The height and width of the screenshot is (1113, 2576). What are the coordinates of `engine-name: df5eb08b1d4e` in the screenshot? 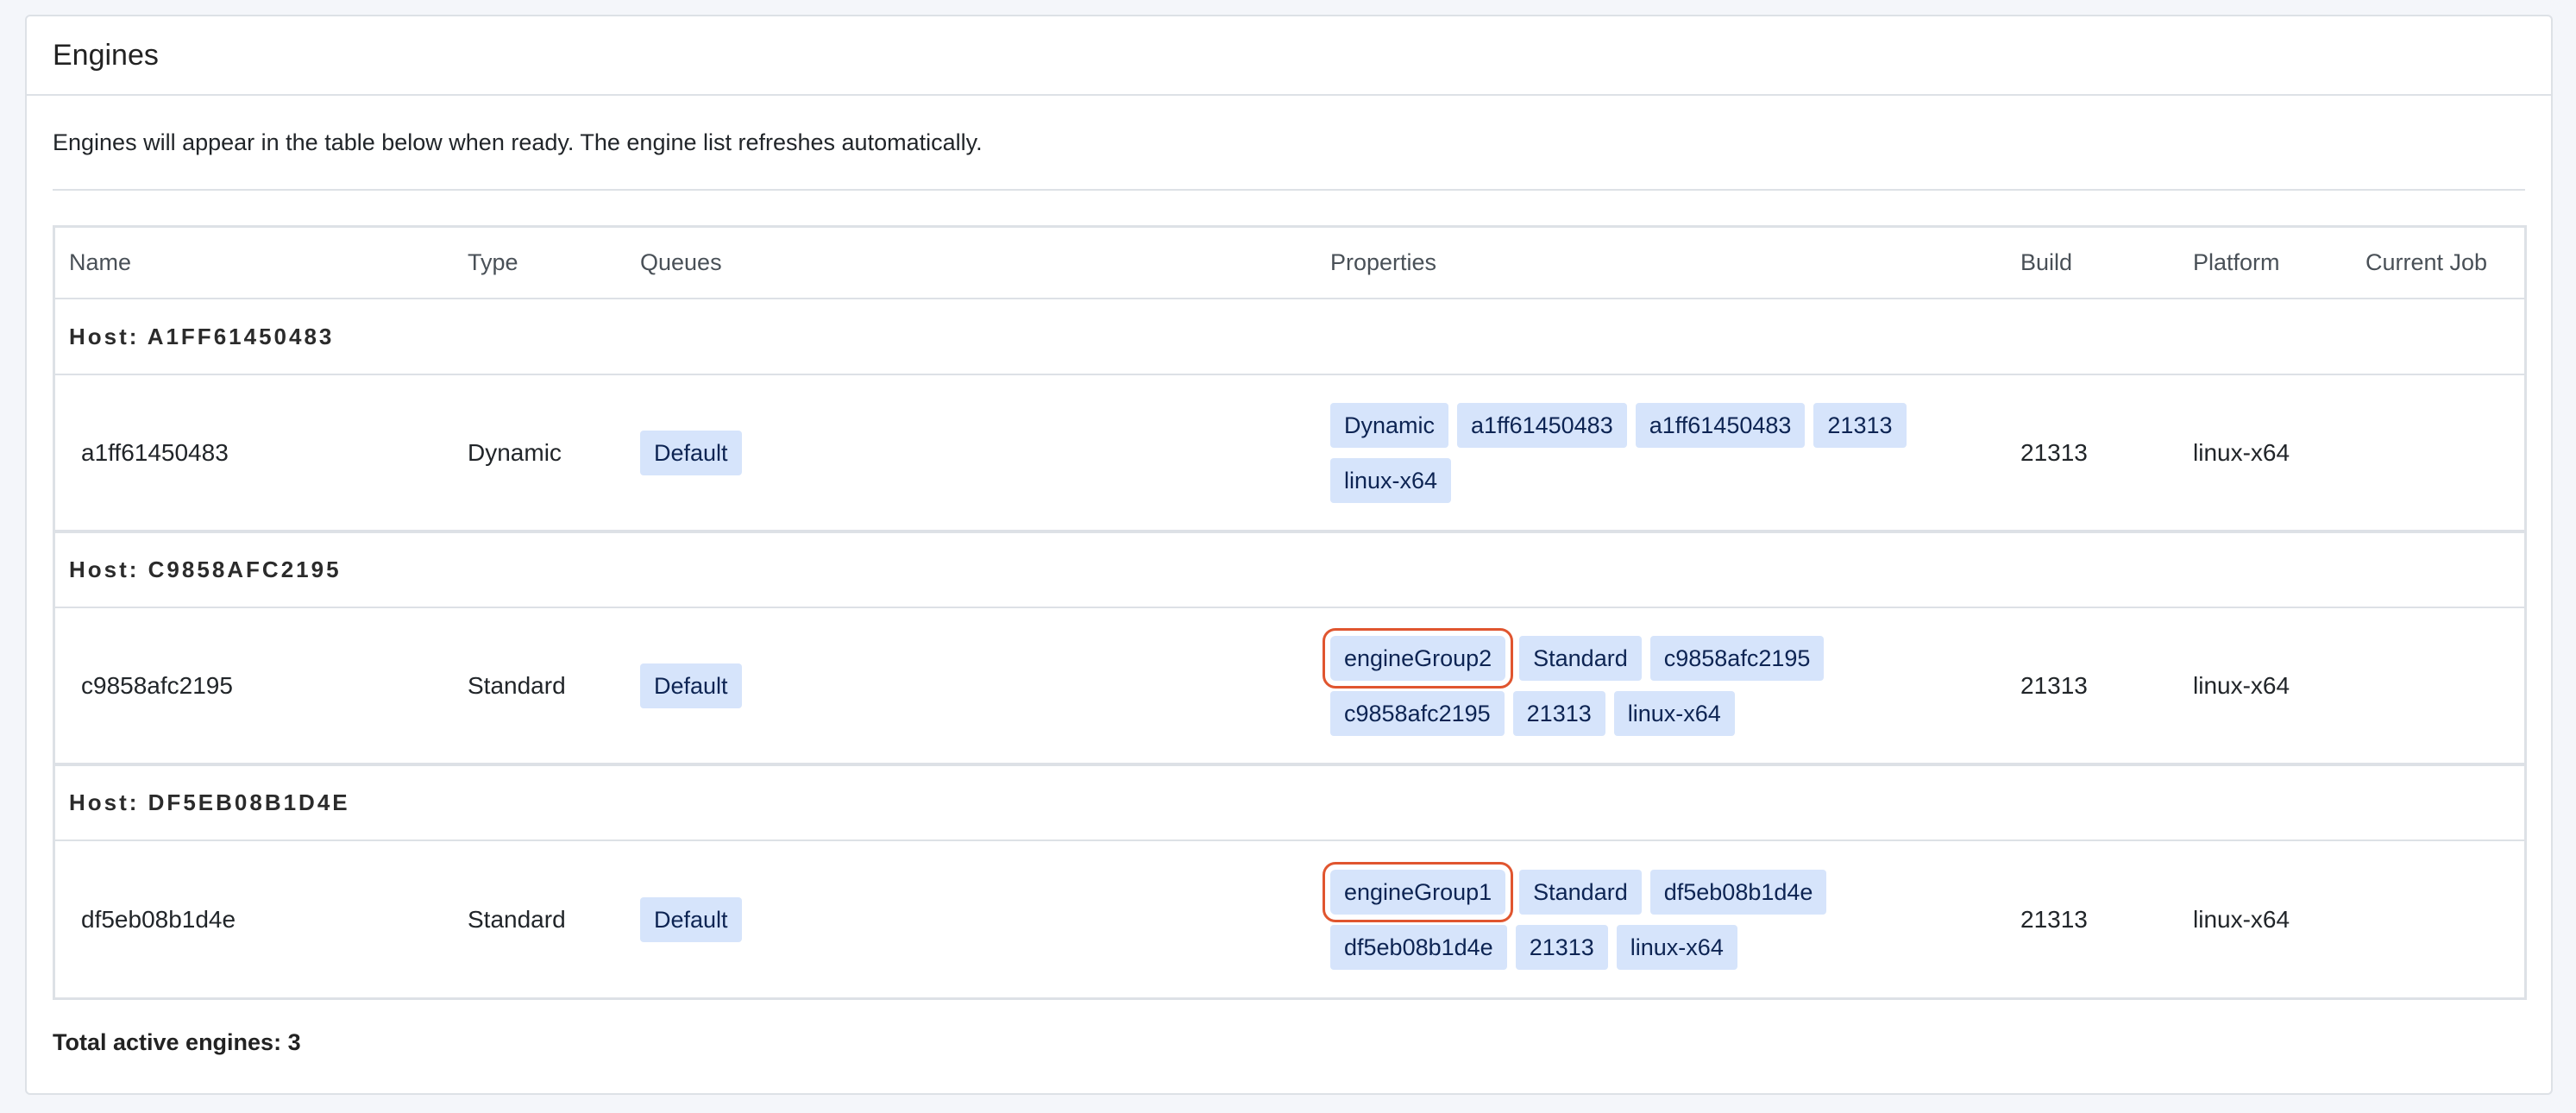 It's located at (158, 919).